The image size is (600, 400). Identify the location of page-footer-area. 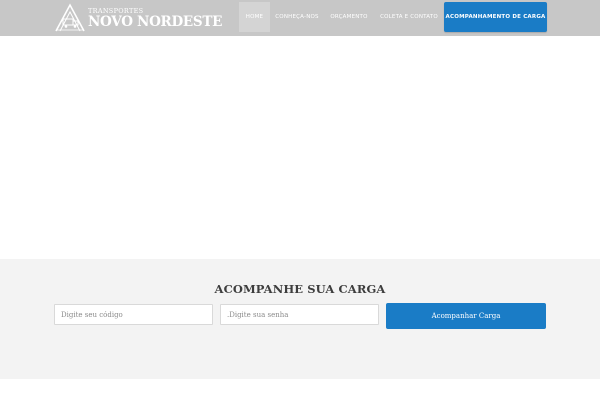
(300, 389).